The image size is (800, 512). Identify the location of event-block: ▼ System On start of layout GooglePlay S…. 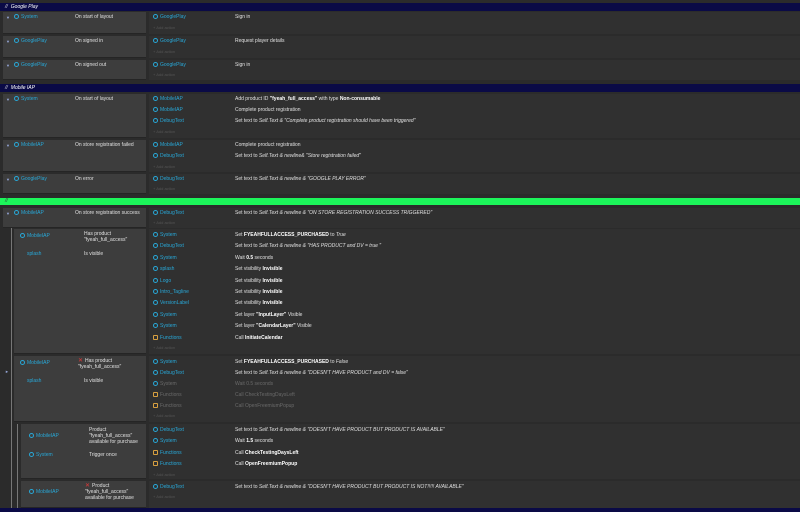
(401, 23).